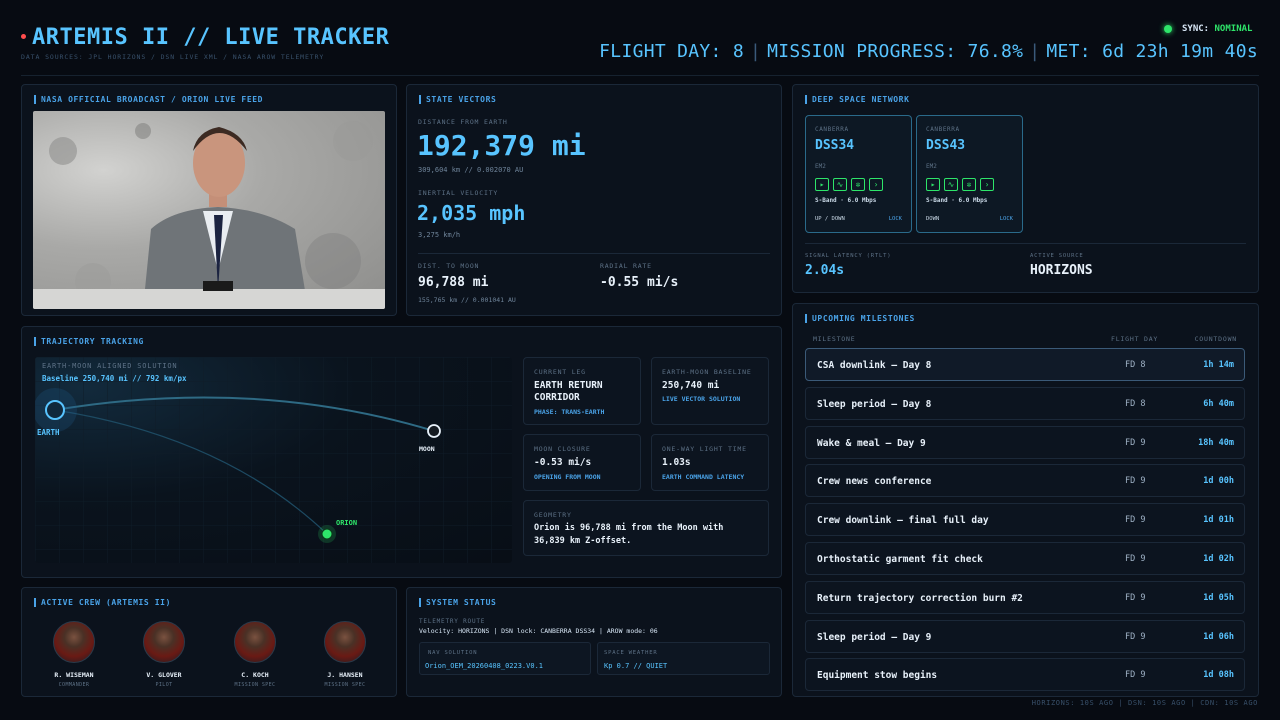 The image size is (1280, 720). Describe the element at coordinates (636, 666) in the screenshot. I see `weather-value: Kp 0.7 // QUIET` at that location.